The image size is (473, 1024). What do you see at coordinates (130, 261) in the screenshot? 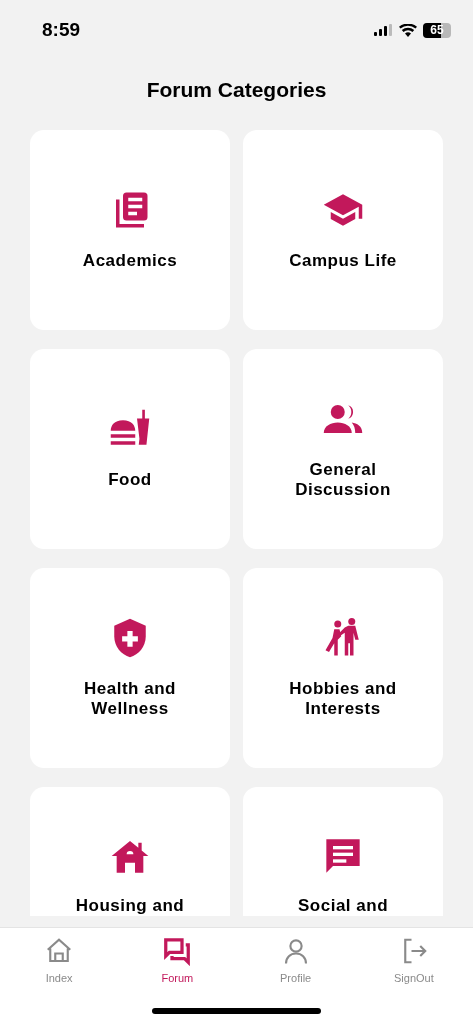
I see `category-label: Academics` at bounding box center [130, 261].